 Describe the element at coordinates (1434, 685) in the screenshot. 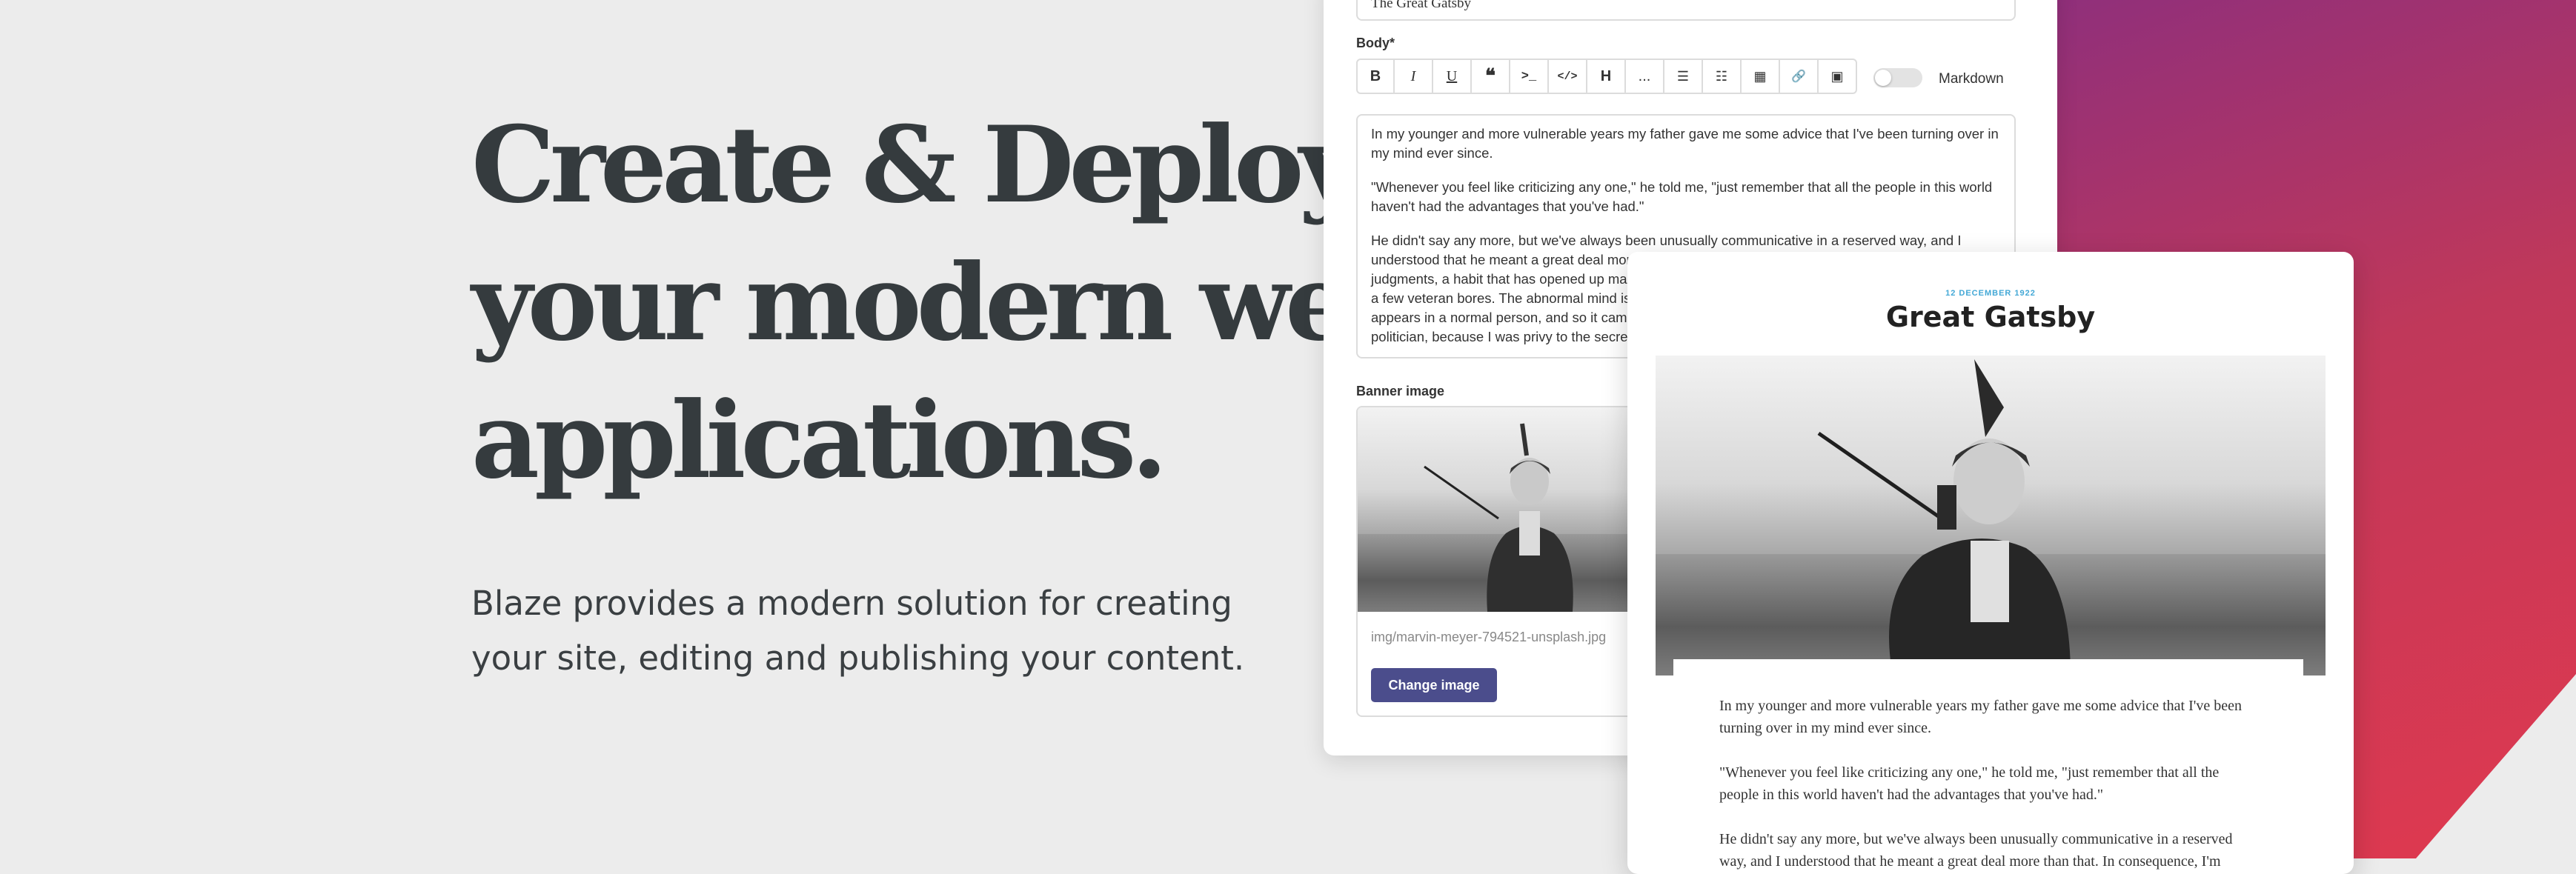

I see `change-image-button: Change image` at that location.